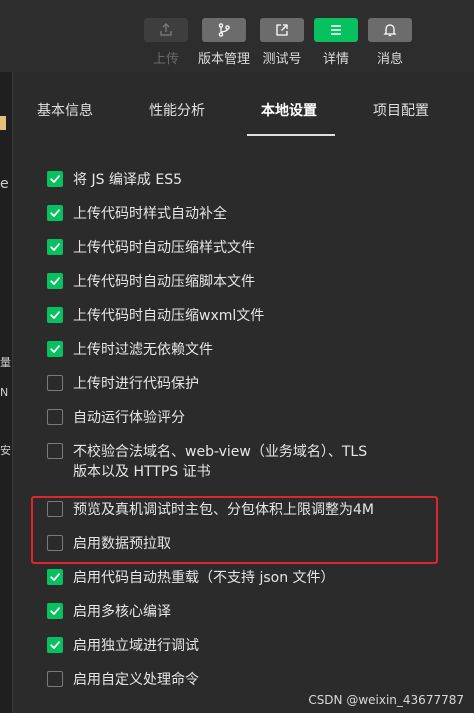  I want to click on option-row: 将 JS 编译成 ES5, so click(114, 180).